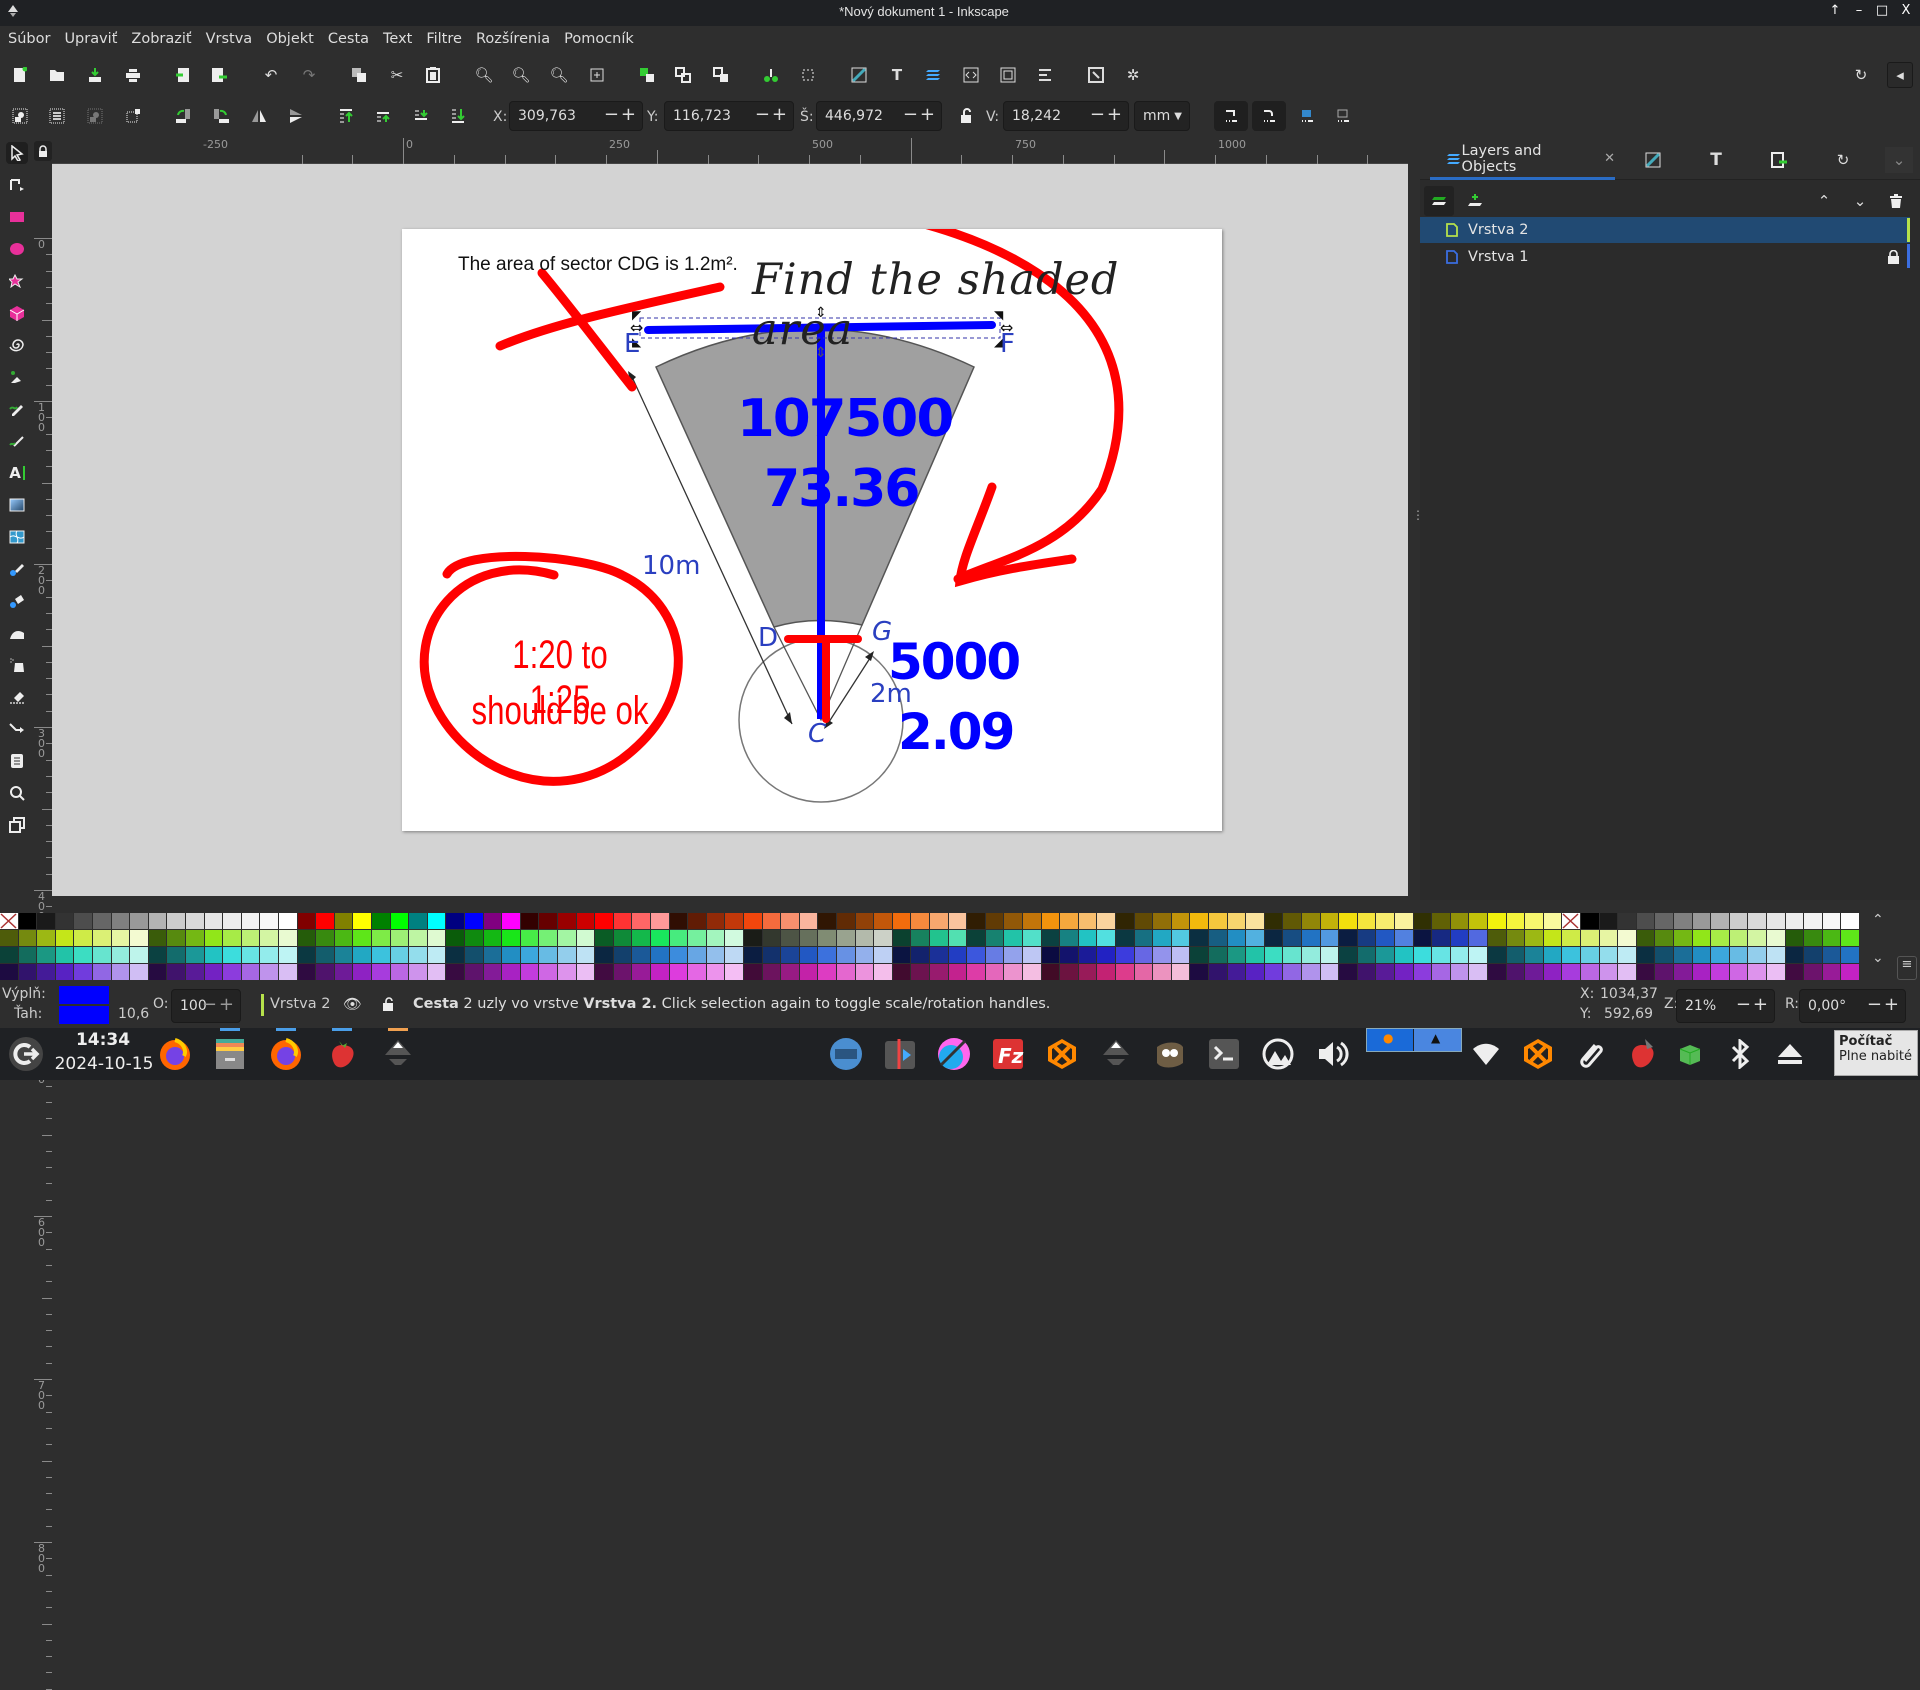 This screenshot has width=1920, height=1690. What do you see at coordinates (57, 75) in the screenshot?
I see `open-icon` at bounding box center [57, 75].